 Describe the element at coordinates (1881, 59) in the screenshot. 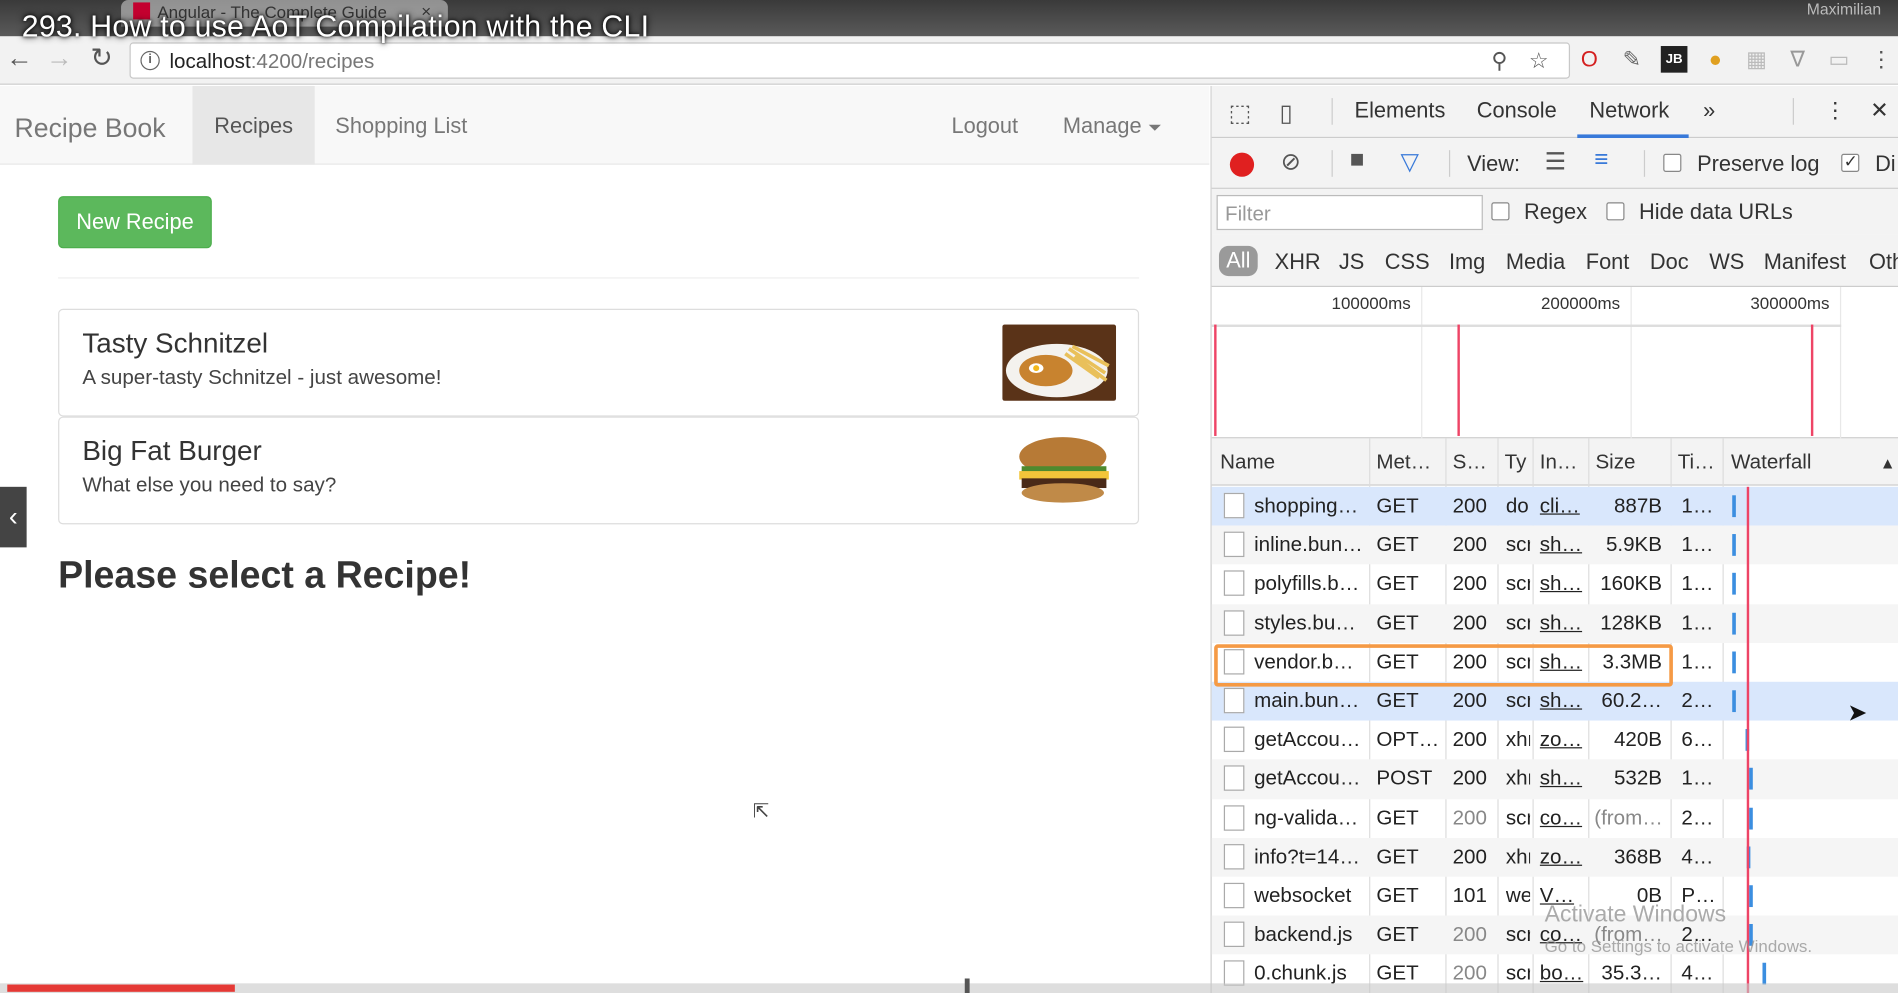

I see `chrome-menu-icon: ⋮` at that location.